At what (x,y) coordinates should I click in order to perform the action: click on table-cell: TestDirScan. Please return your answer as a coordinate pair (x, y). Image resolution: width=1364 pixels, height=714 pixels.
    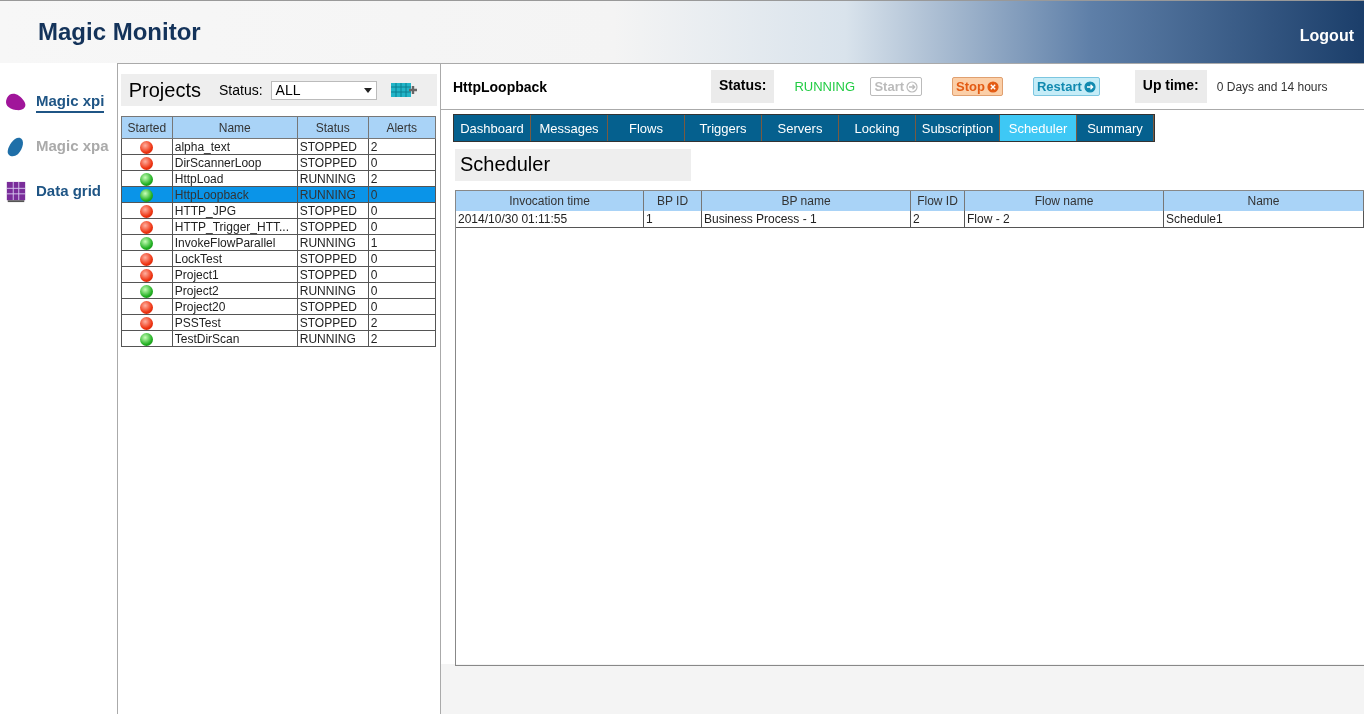
    Looking at the image, I should click on (235, 338).